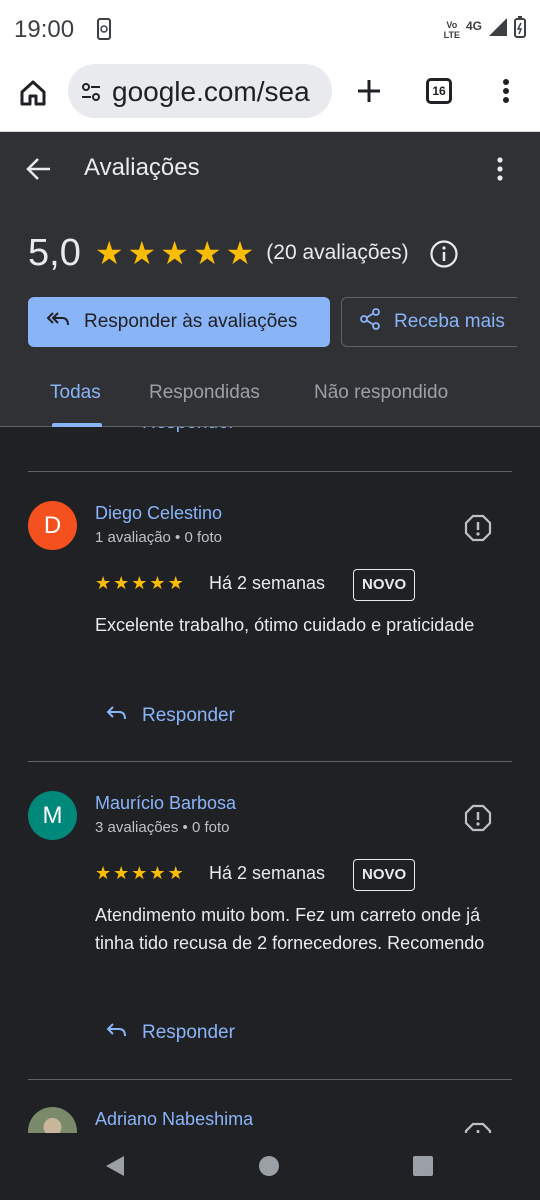  I want to click on address-bar: google.com/sea, so click(200, 91).